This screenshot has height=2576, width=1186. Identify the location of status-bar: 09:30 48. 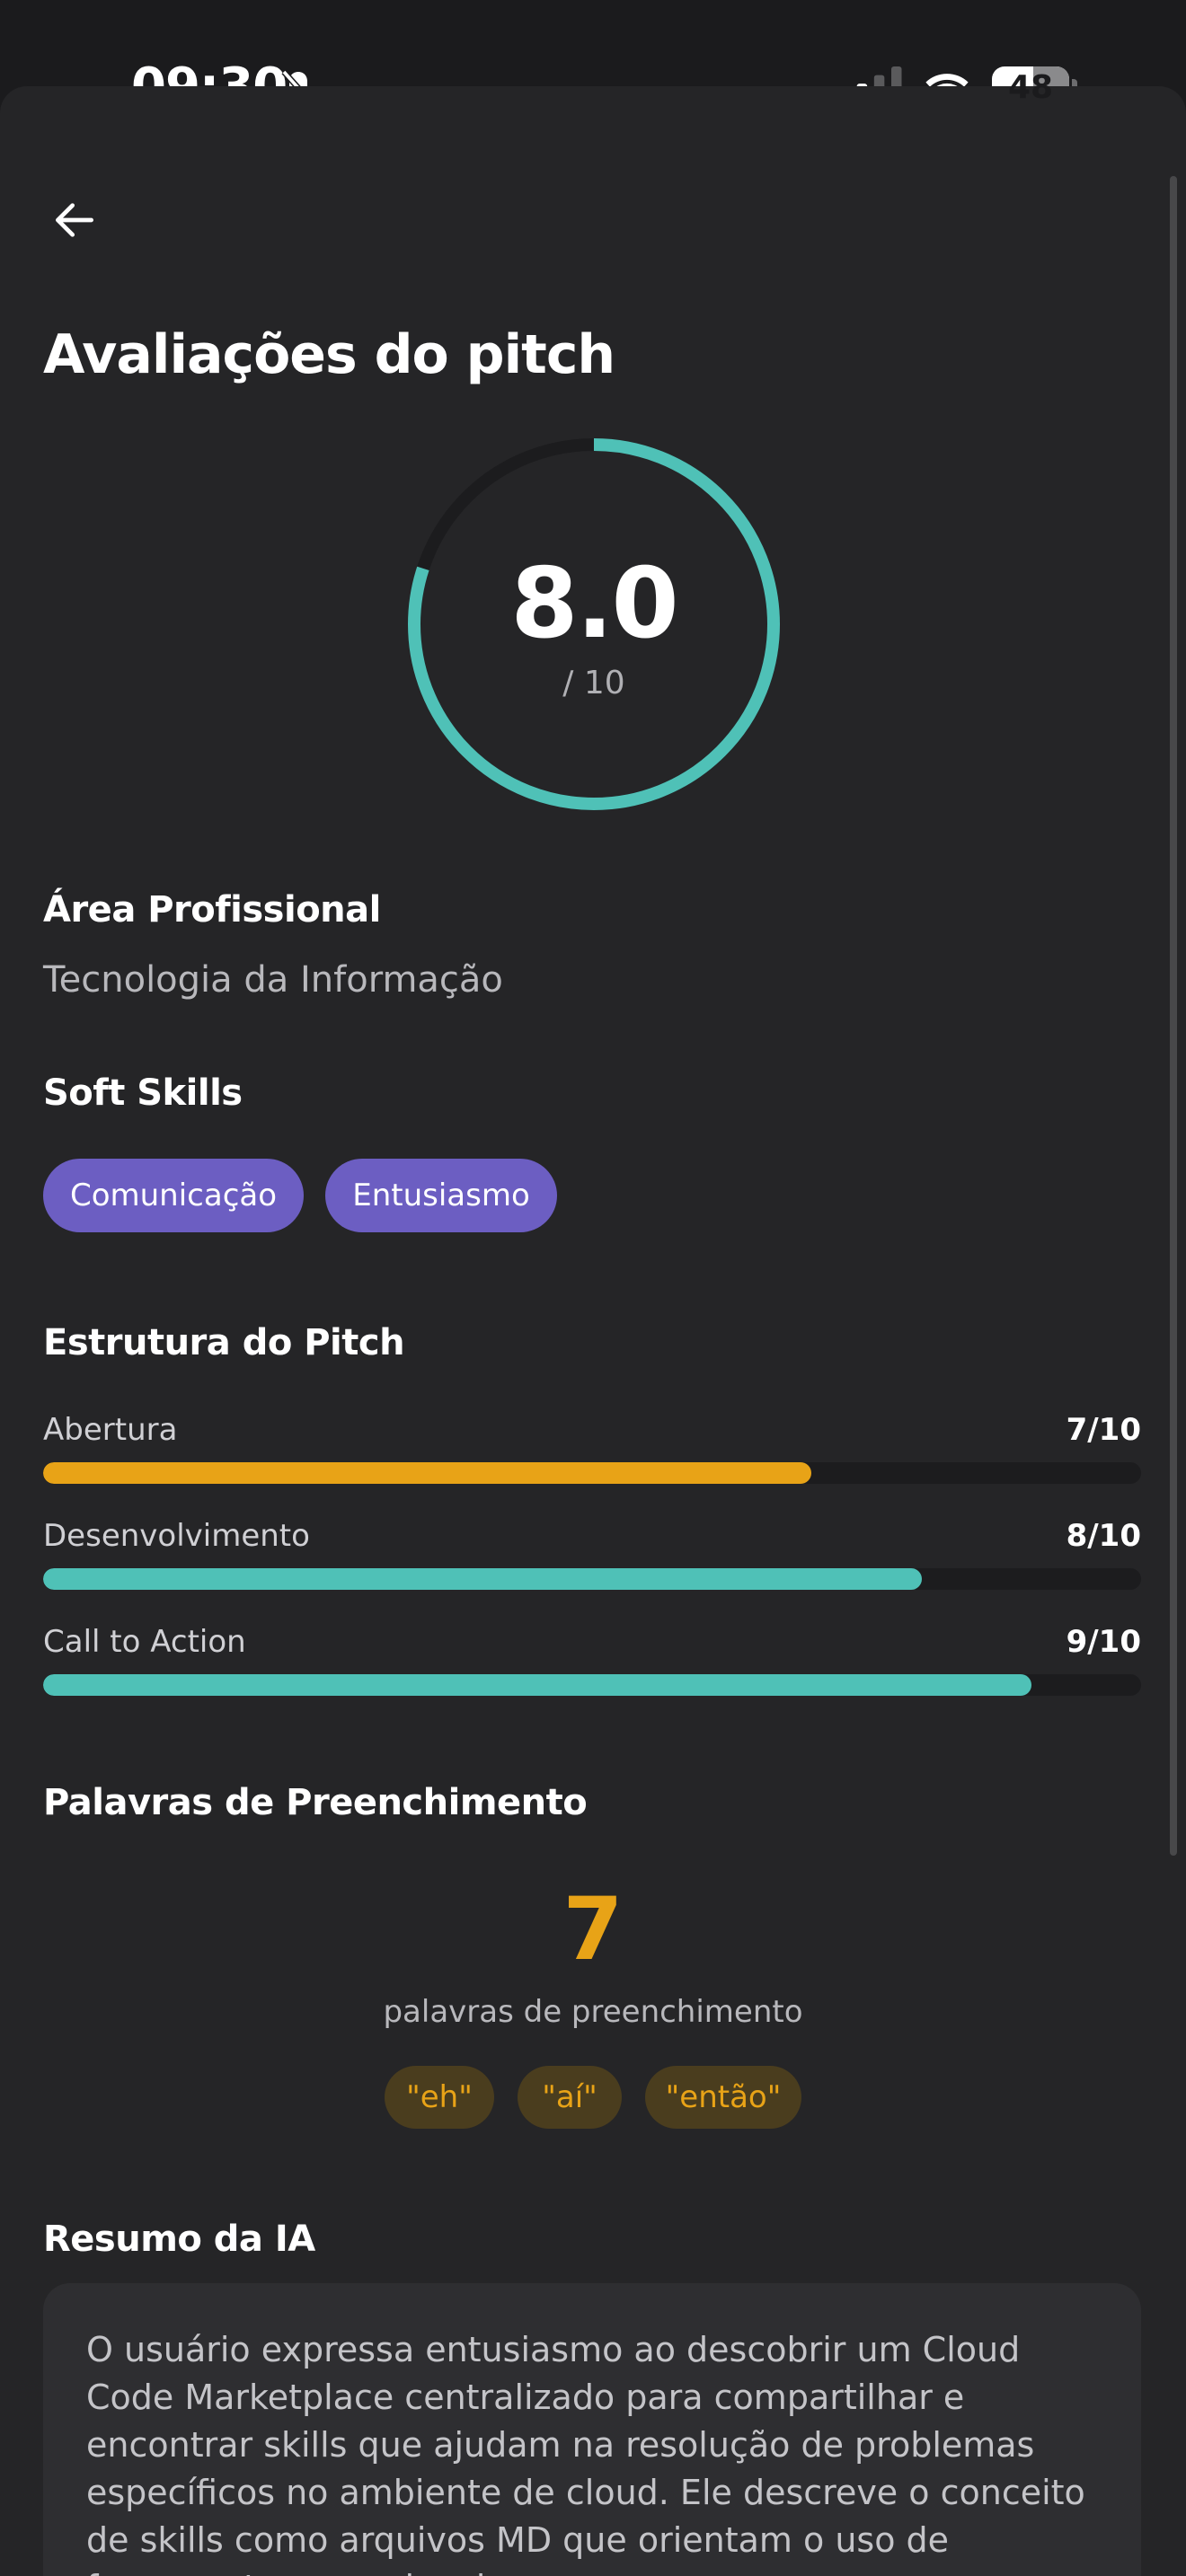
(593, 58).